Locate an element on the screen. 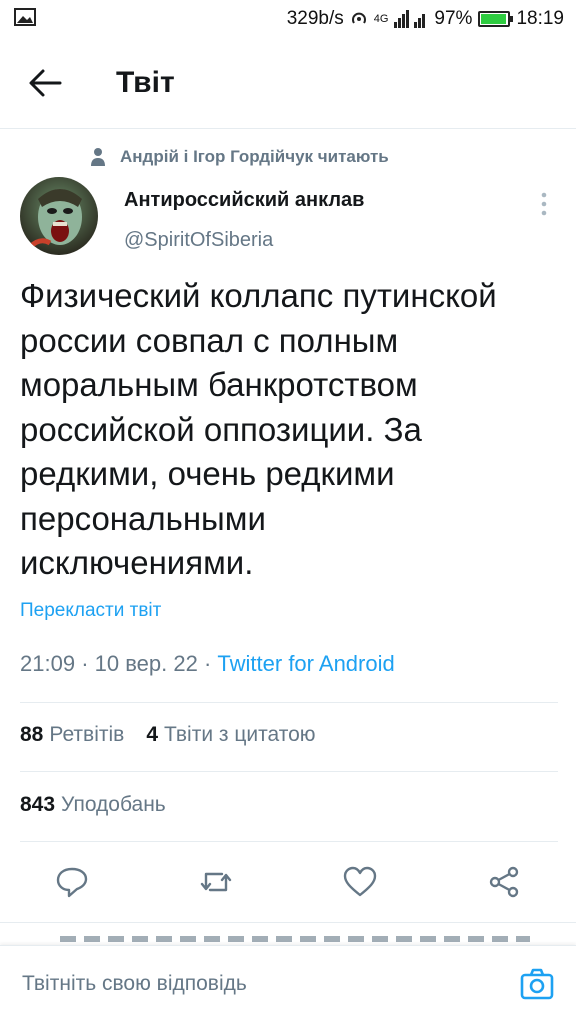  back-arrow-icon is located at coordinates (45, 83).